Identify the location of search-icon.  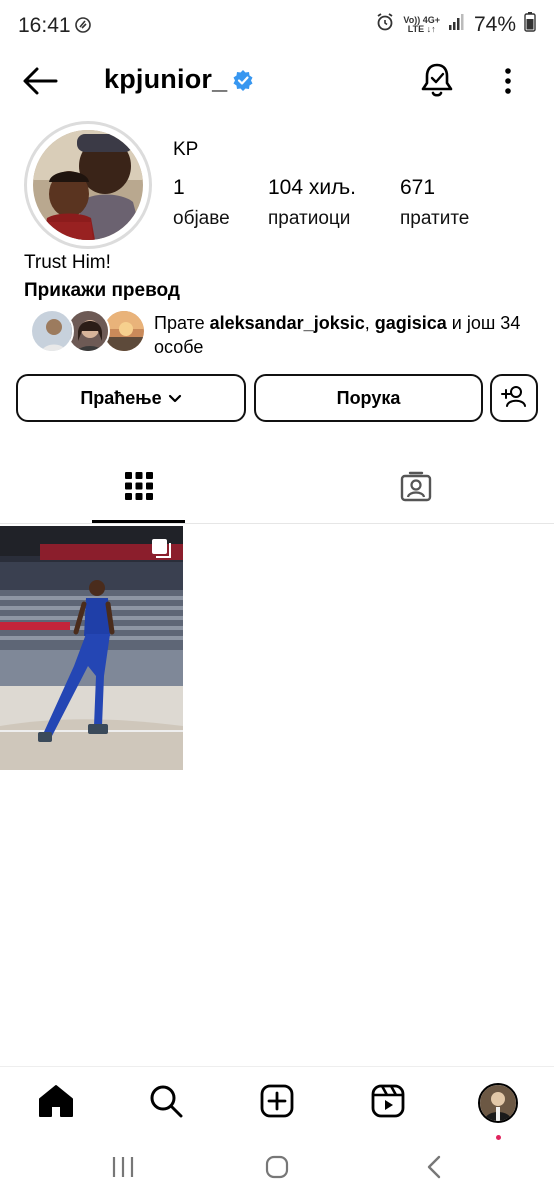
(166, 1103).